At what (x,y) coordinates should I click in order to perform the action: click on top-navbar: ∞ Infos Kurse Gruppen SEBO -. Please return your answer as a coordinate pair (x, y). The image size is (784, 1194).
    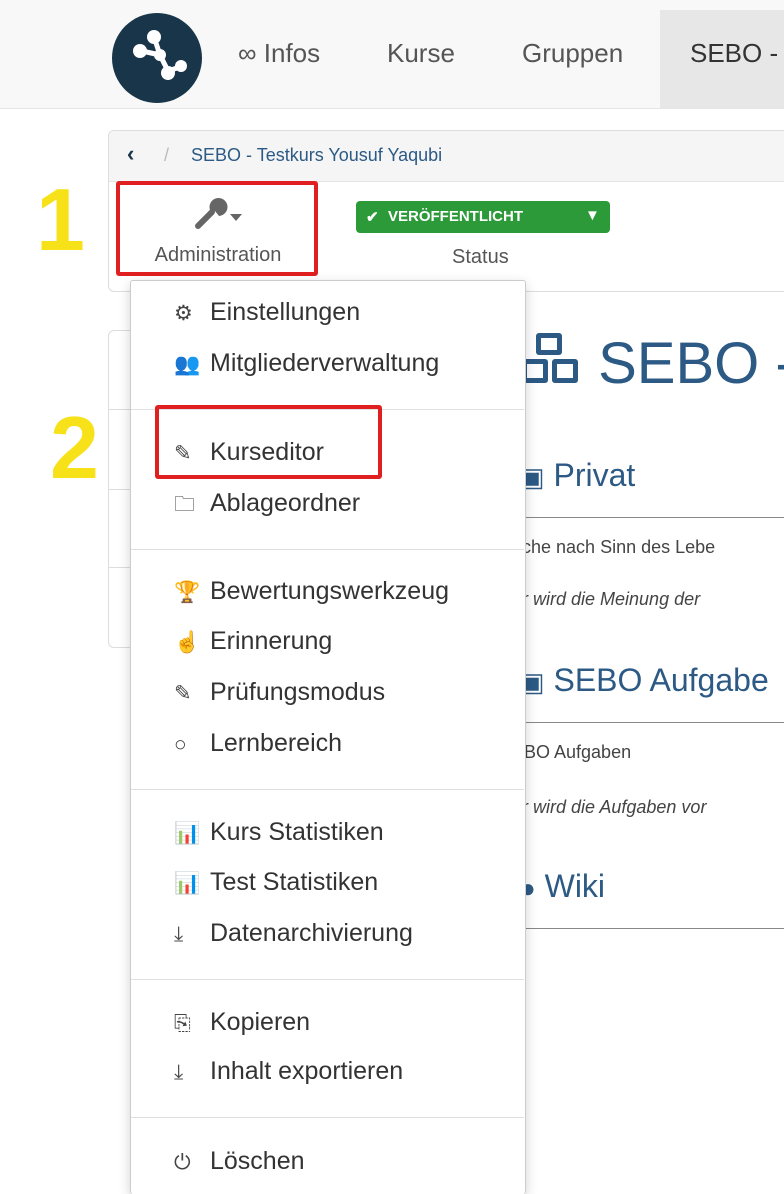
    Looking at the image, I should click on (392, 54).